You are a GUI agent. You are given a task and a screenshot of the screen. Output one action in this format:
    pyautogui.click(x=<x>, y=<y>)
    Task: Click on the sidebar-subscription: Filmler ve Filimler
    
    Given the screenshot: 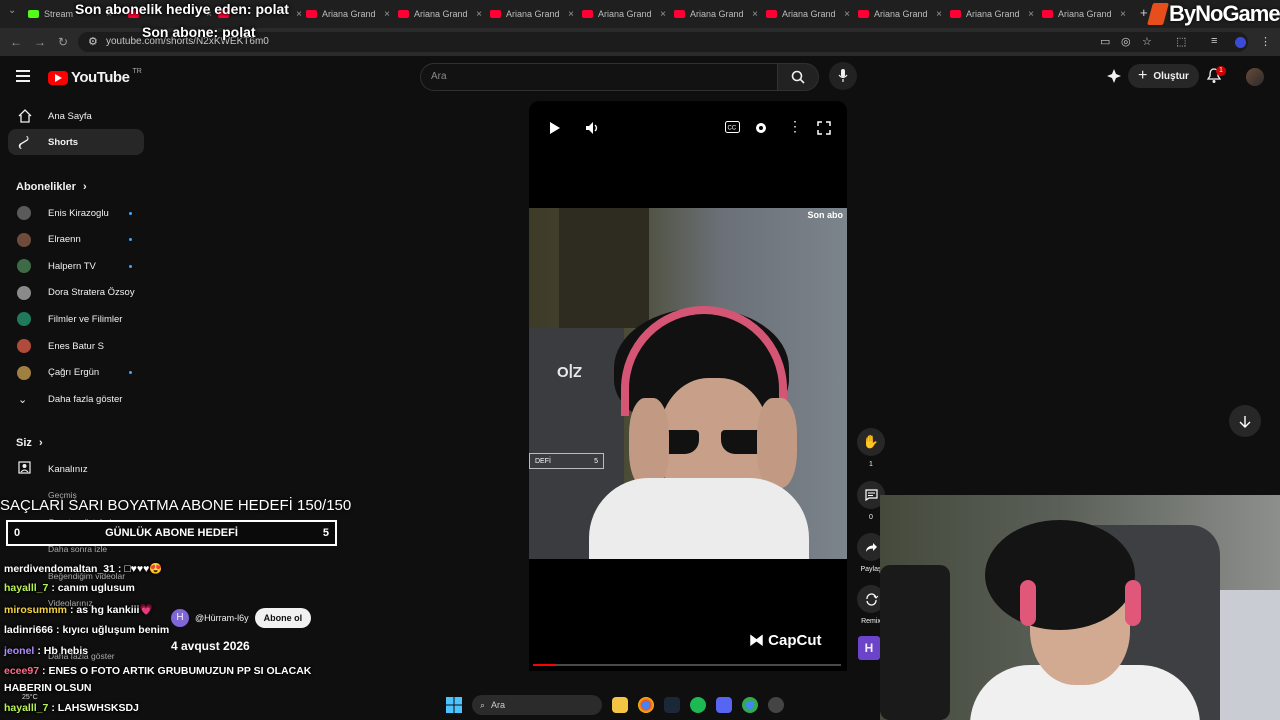 What is the action you would take?
    pyautogui.click(x=76, y=319)
    